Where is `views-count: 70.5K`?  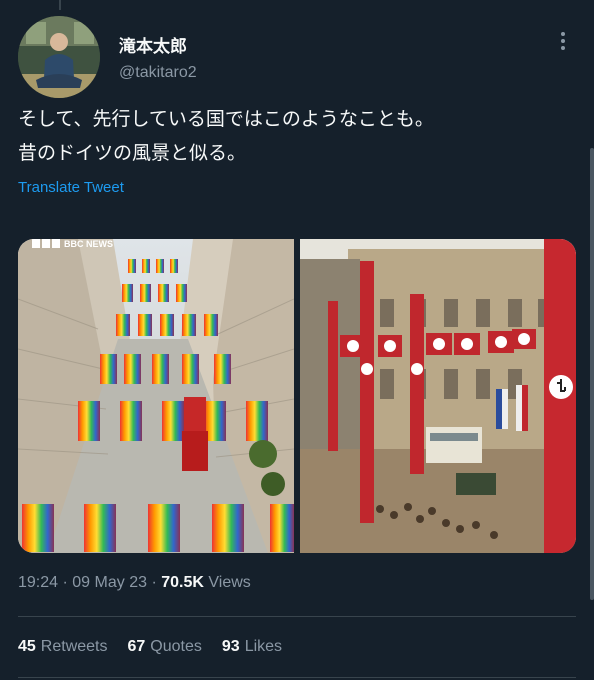
views-count: 70.5K is located at coordinates (182, 582).